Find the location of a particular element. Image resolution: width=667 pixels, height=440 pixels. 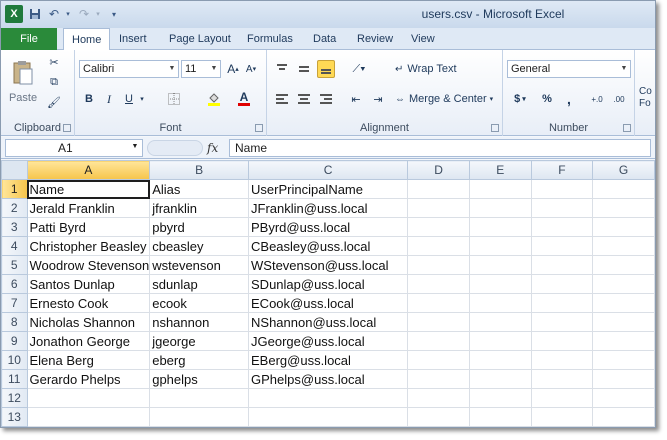

cell-a1: Name is located at coordinates (88, 189).